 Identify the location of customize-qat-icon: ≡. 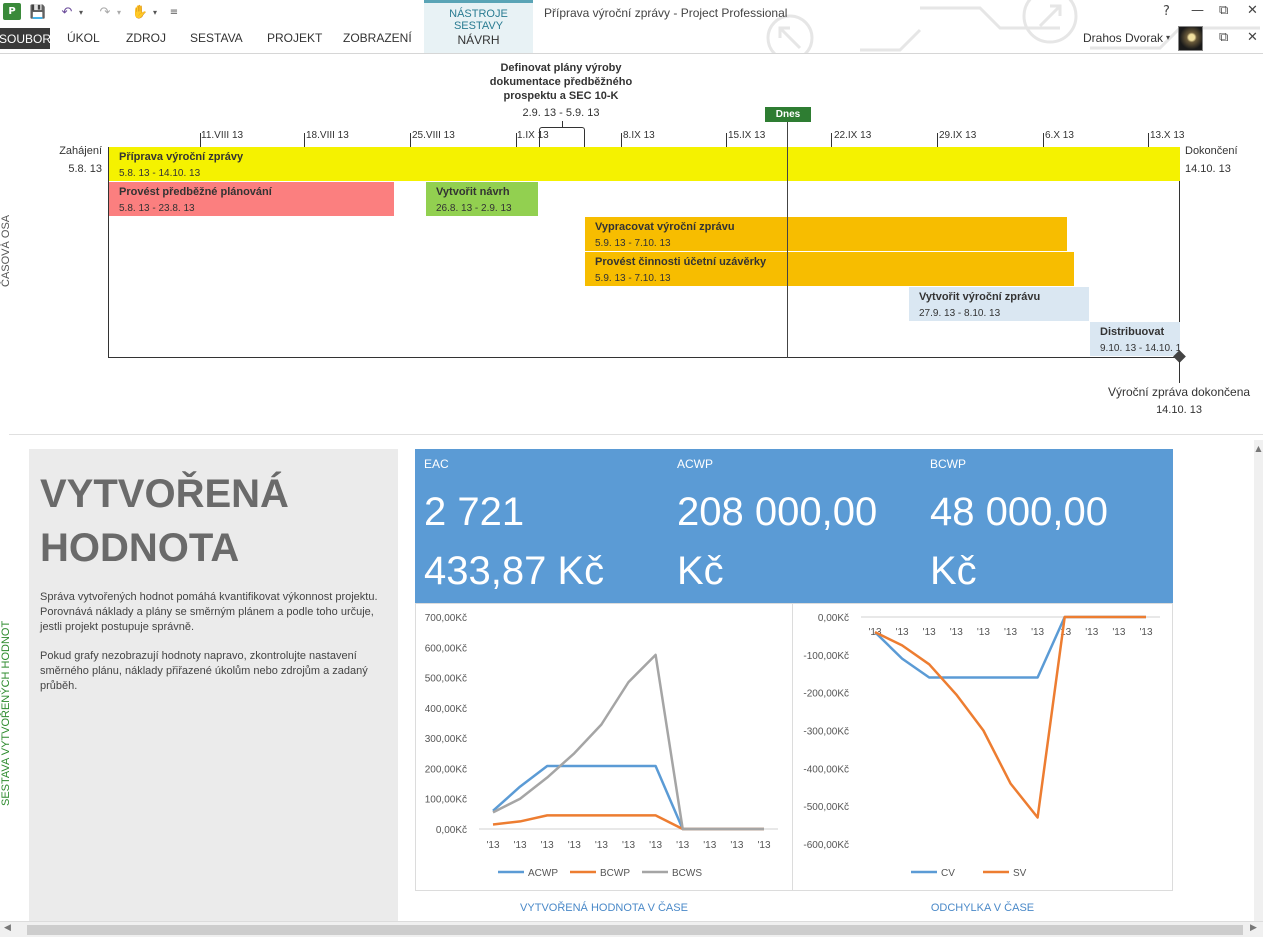
(174, 12).